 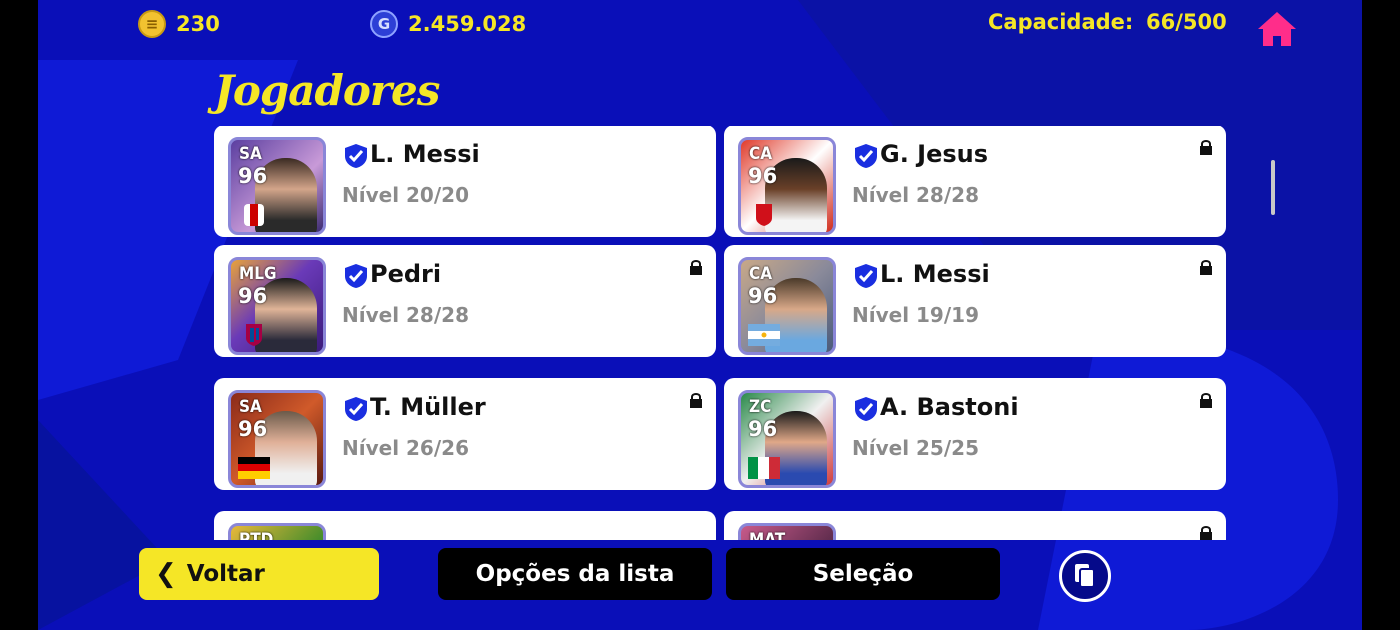 I want to click on copy-button, so click(x=1085, y=576).